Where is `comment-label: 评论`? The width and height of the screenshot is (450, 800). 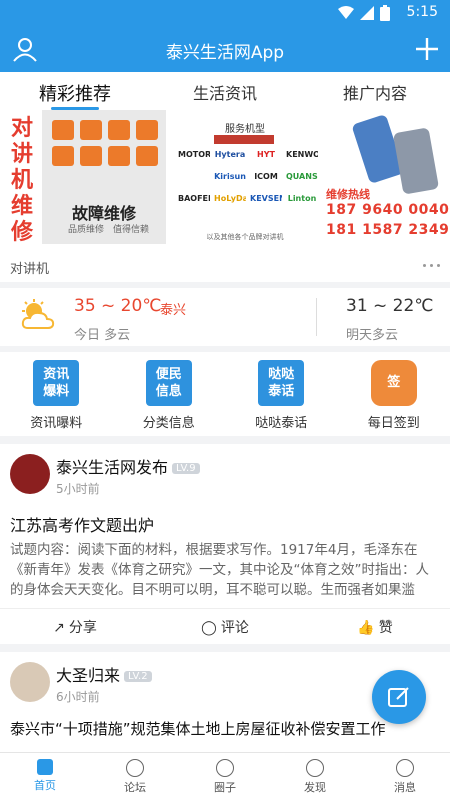 comment-label: 评论 is located at coordinates (234, 628).